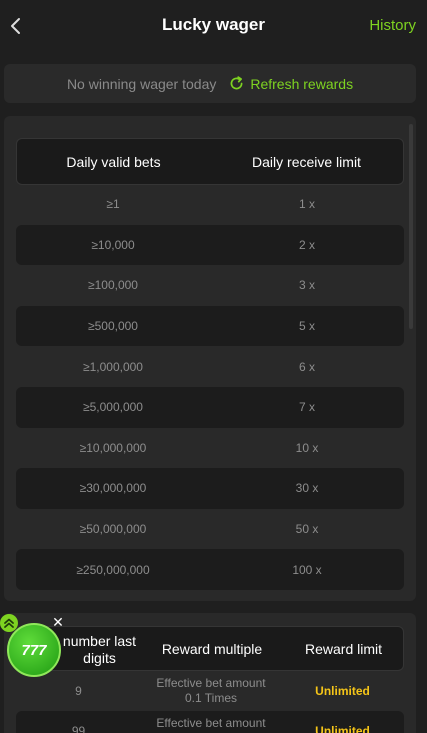  What do you see at coordinates (113, 366) in the screenshot?
I see `bet-threshold: ≥1,000,000` at bounding box center [113, 366].